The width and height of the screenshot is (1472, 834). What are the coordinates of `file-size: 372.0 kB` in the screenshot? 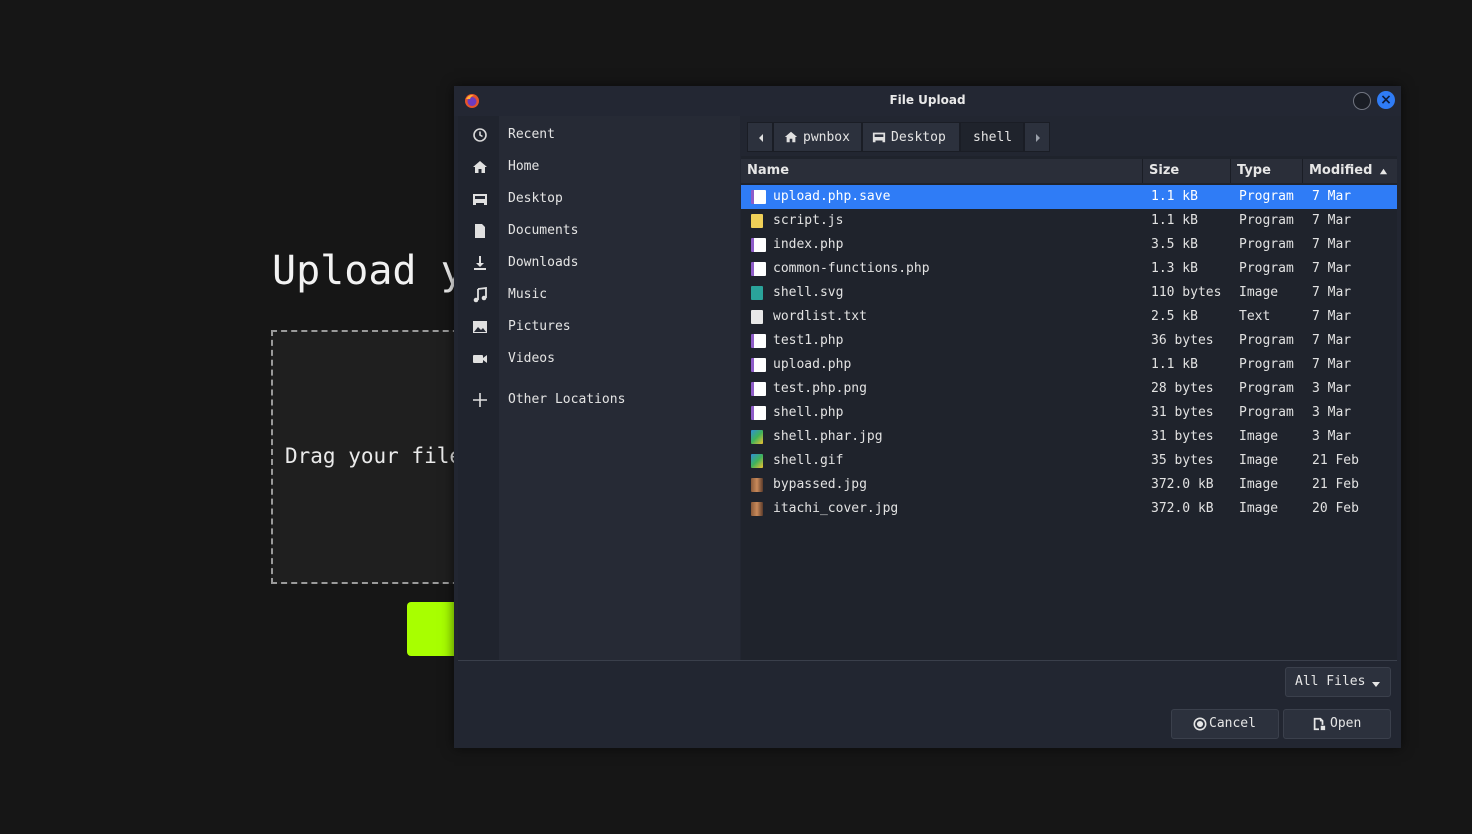 It's located at (1182, 484).